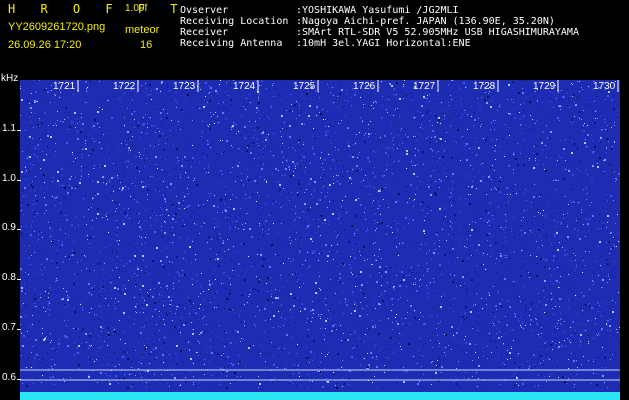  I want to click on y-tick-label: 1.1, so click(9, 128).